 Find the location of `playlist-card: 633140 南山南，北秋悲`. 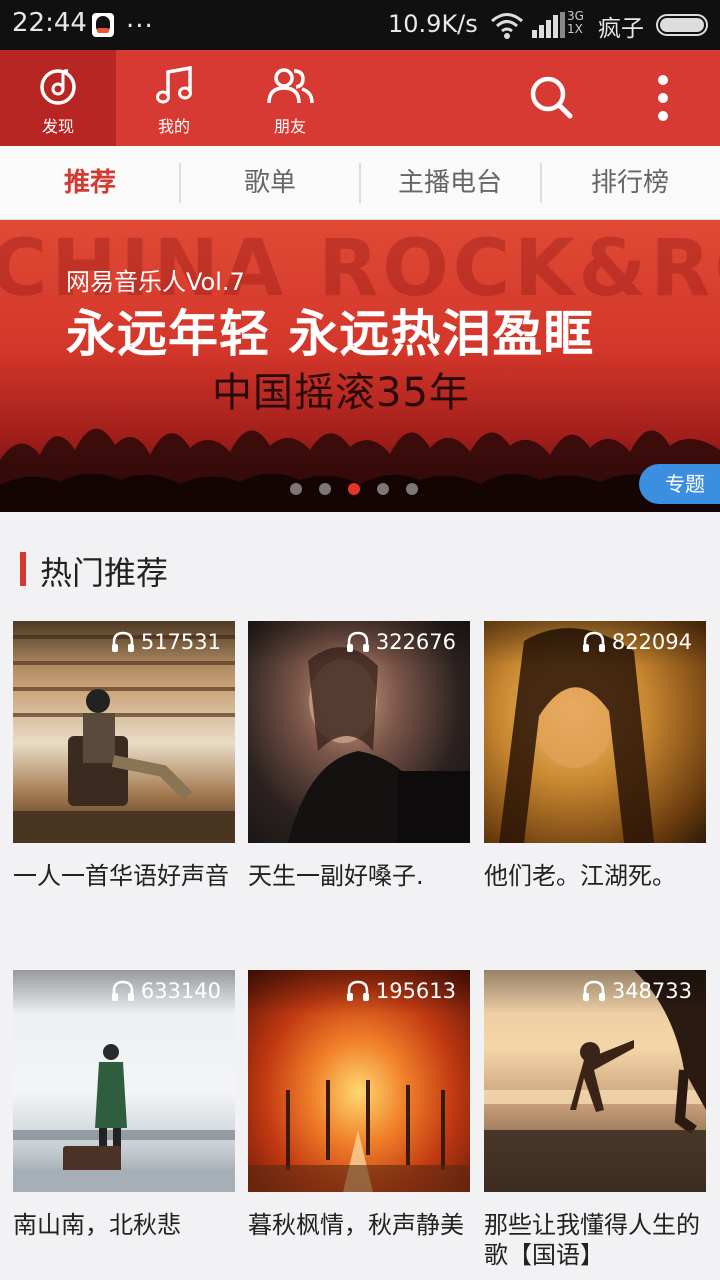

playlist-card: 633140 南山南，北秋悲 is located at coordinates (124, 1105).